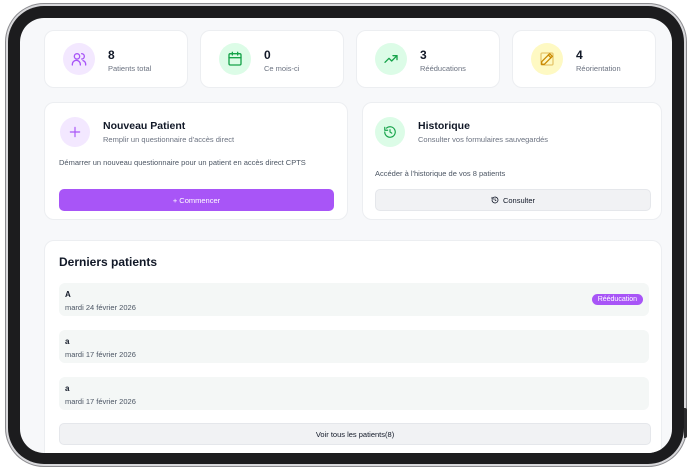  I want to click on stat-card-reorientation: 4 Réorientation, so click(584, 59).